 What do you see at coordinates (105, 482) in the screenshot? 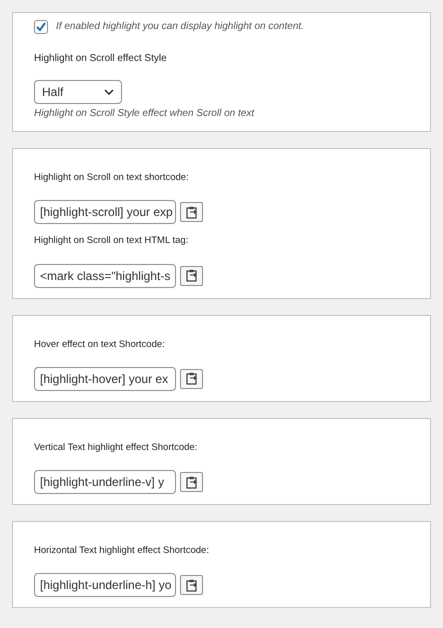
I see `shortcode-field: [highlight-underline-v] y` at bounding box center [105, 482].